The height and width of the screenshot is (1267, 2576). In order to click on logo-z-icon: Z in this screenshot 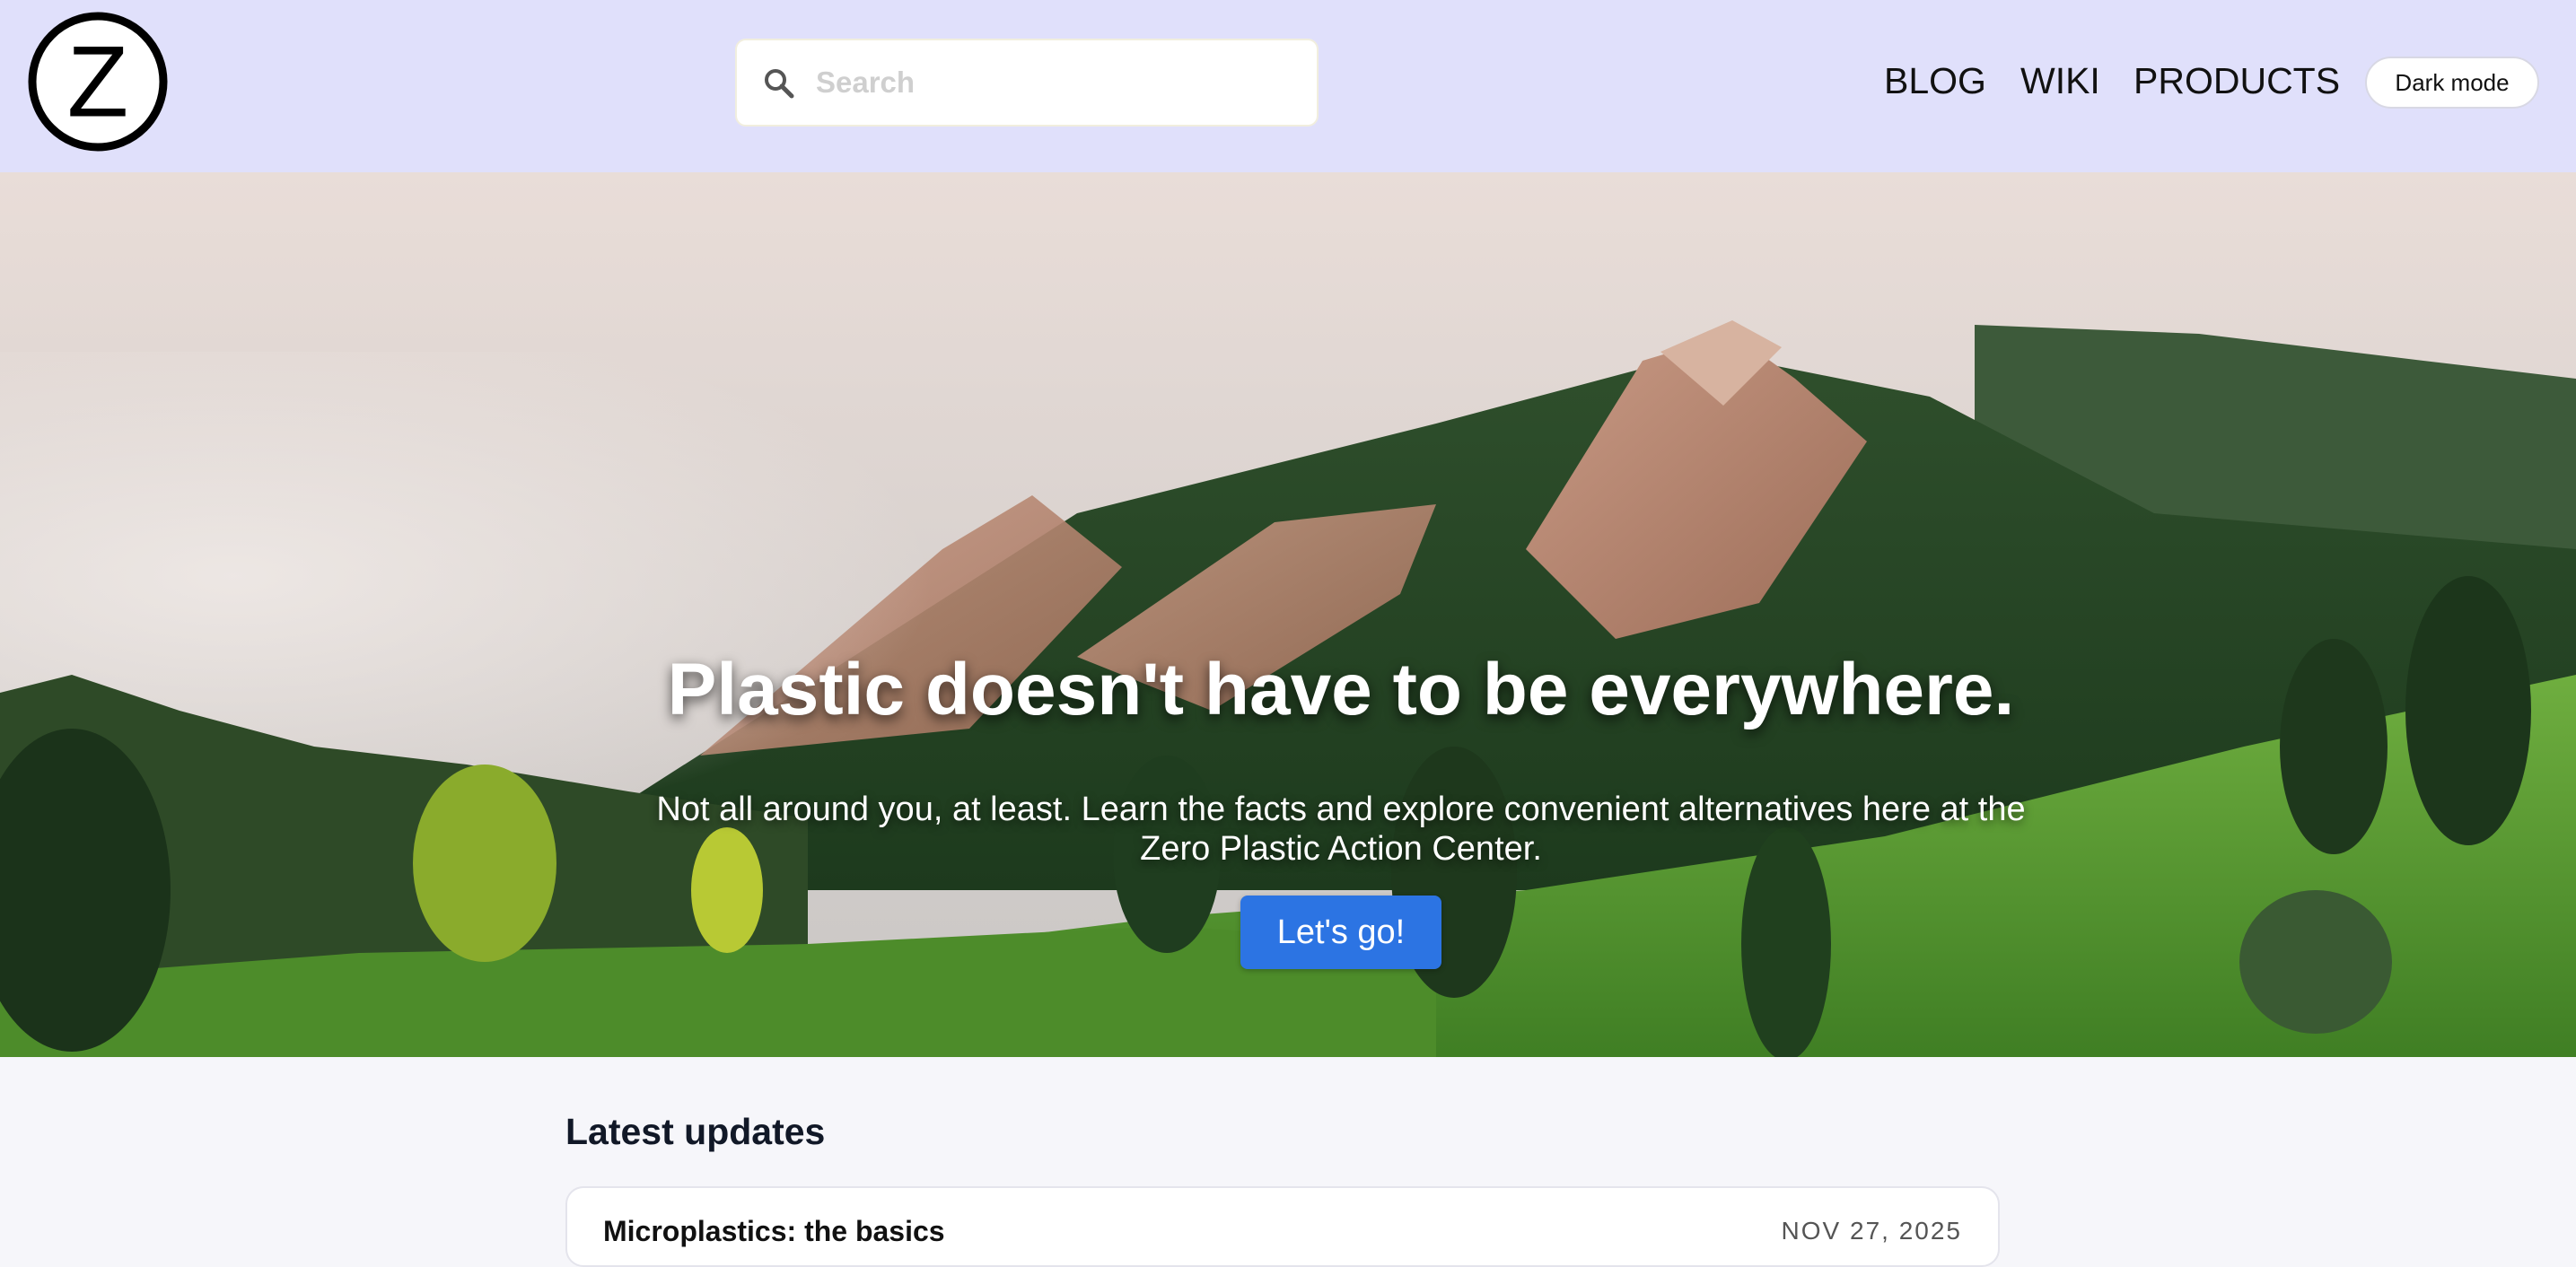, I will do `click(98, 82)`.